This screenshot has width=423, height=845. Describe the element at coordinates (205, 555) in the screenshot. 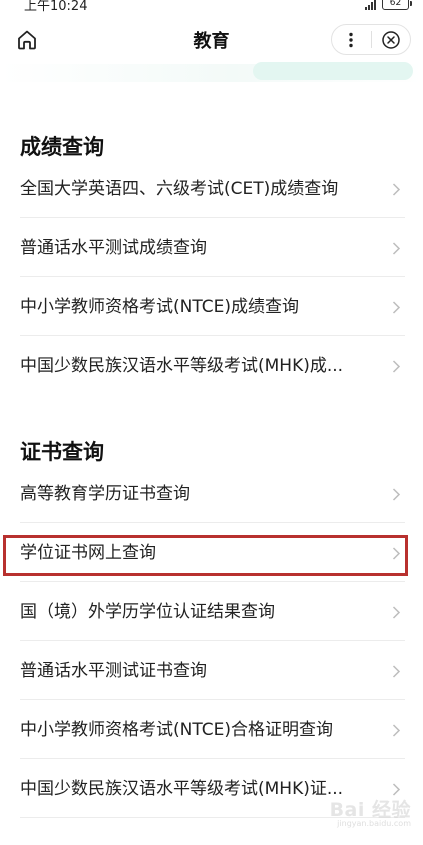

I see `highlight-annotation-box` at that location.